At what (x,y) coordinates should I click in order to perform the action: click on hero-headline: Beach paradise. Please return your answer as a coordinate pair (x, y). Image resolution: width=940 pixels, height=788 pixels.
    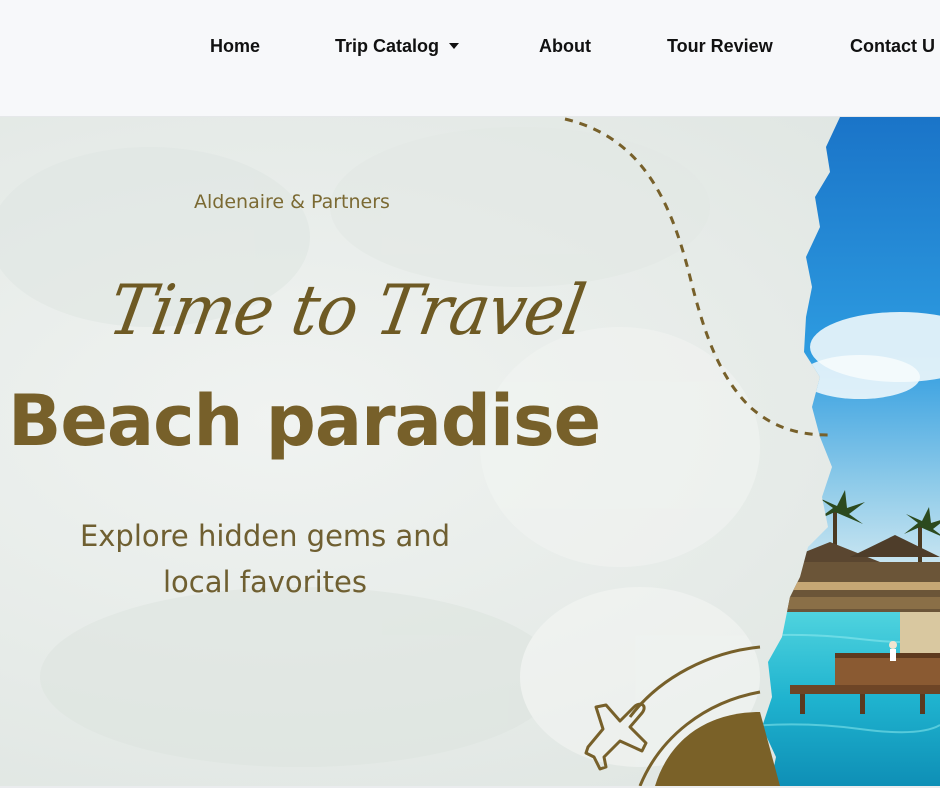
    Looking at the image, I should click on (304, 421).